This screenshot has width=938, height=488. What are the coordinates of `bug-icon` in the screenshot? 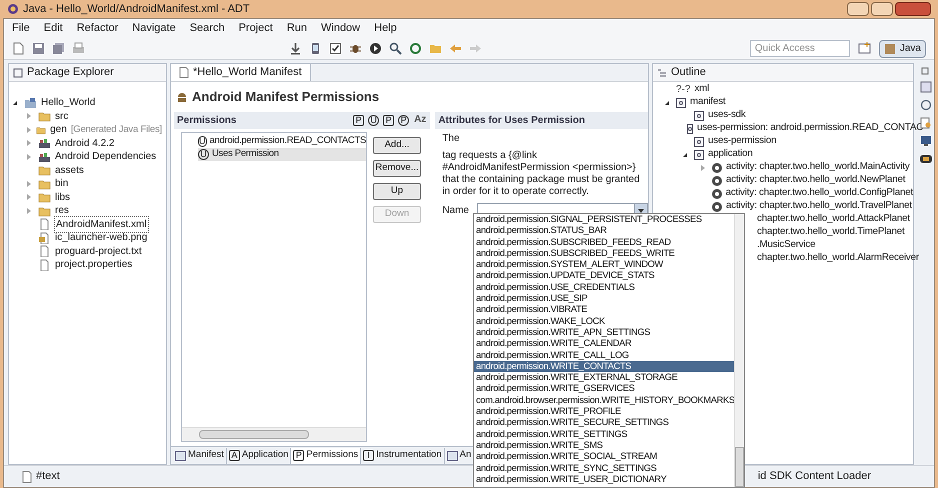 It's located at (355, 48).